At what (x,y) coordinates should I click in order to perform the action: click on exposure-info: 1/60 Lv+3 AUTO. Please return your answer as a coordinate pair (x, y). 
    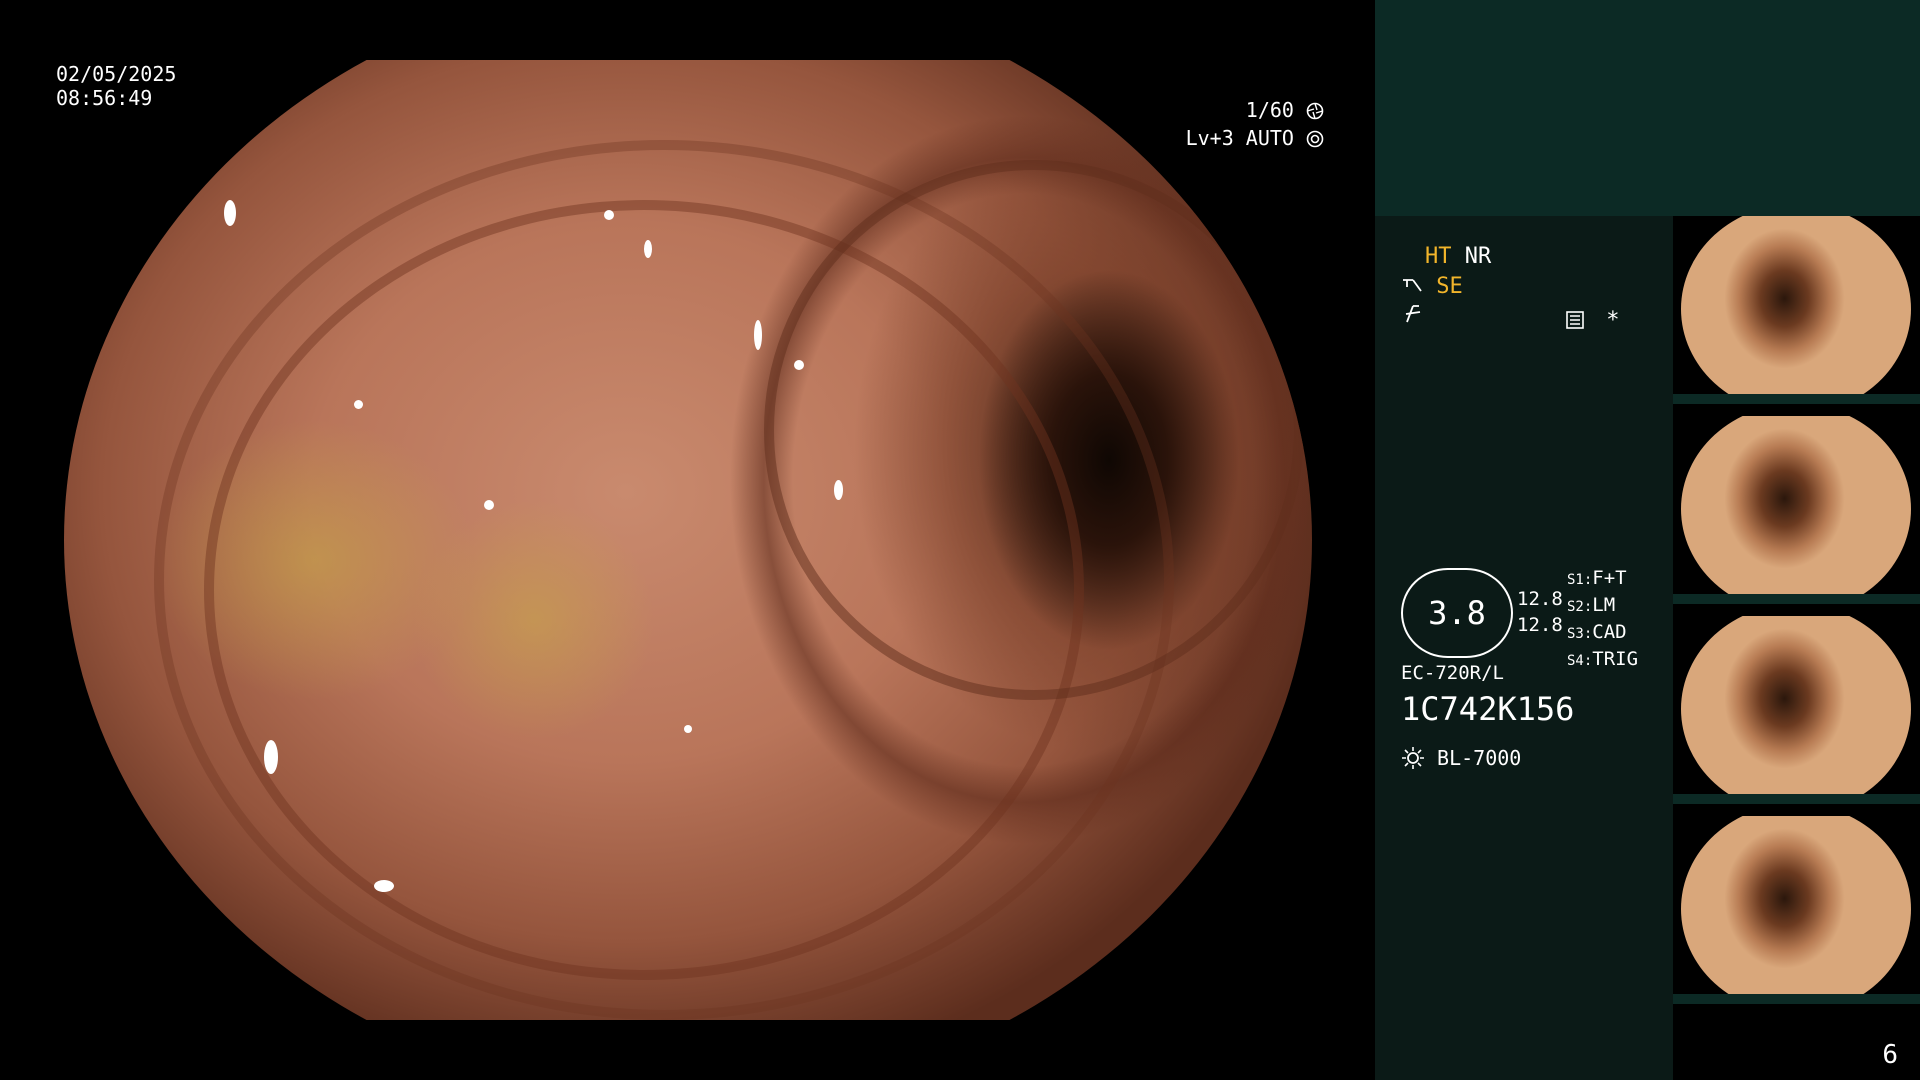
    Looking at the image, I should click on (1255, 124).